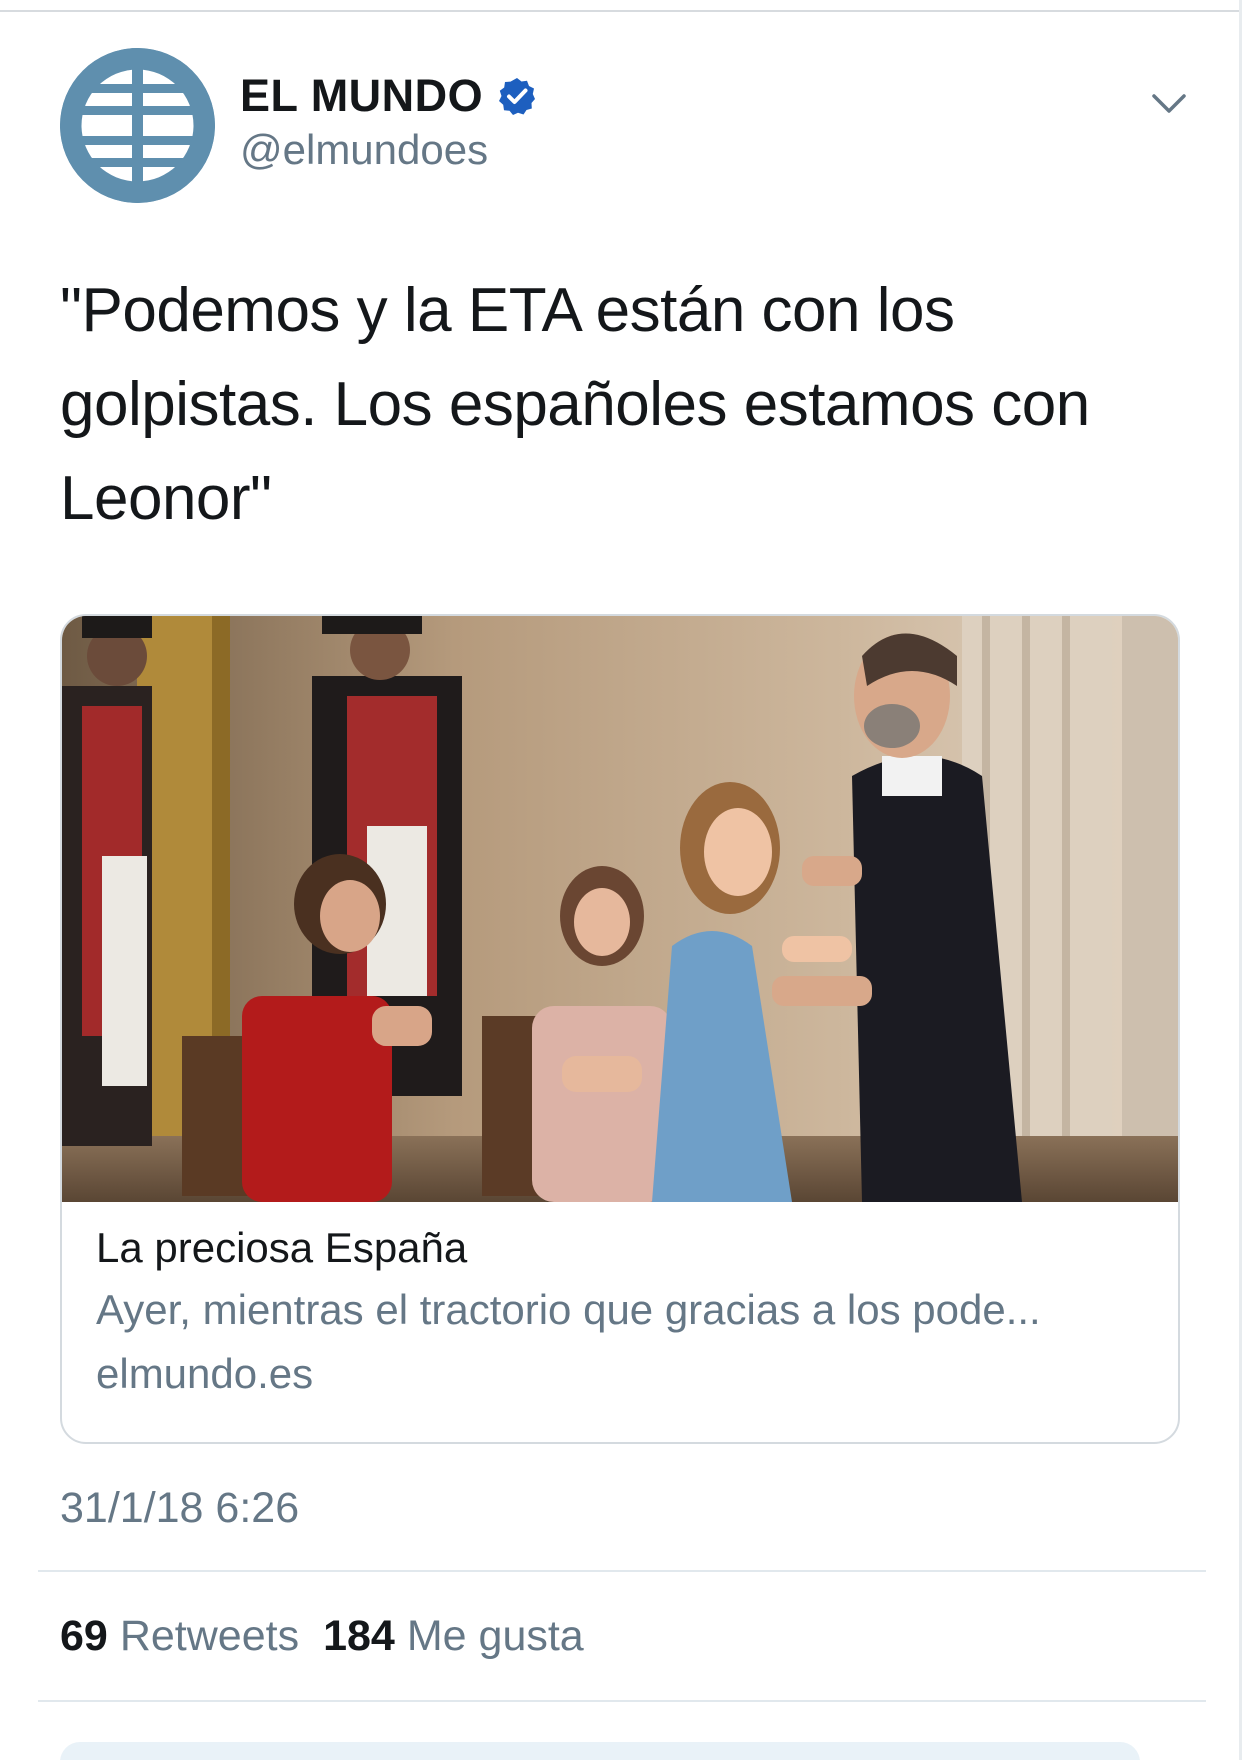 The width and height of the screenshot is (1242, 1760). What do you see at coordinates (575, 404) in the screenshot?
I see `tweet-text-line: golpistas. Los españoles estamos con` at bounding box center [575, 404].